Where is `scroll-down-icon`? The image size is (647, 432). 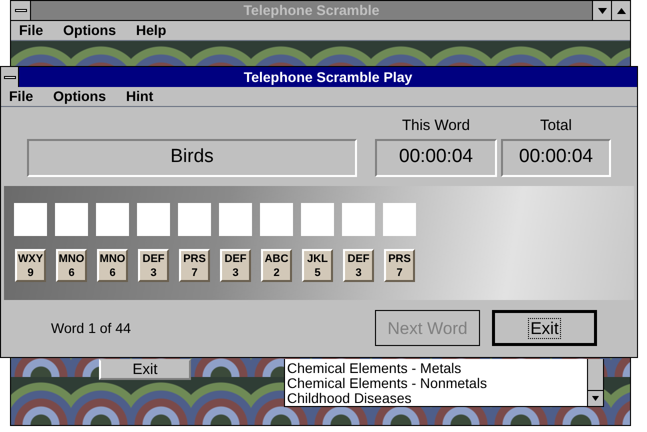
scroll-down-icon is located at coordinates (595, 398).